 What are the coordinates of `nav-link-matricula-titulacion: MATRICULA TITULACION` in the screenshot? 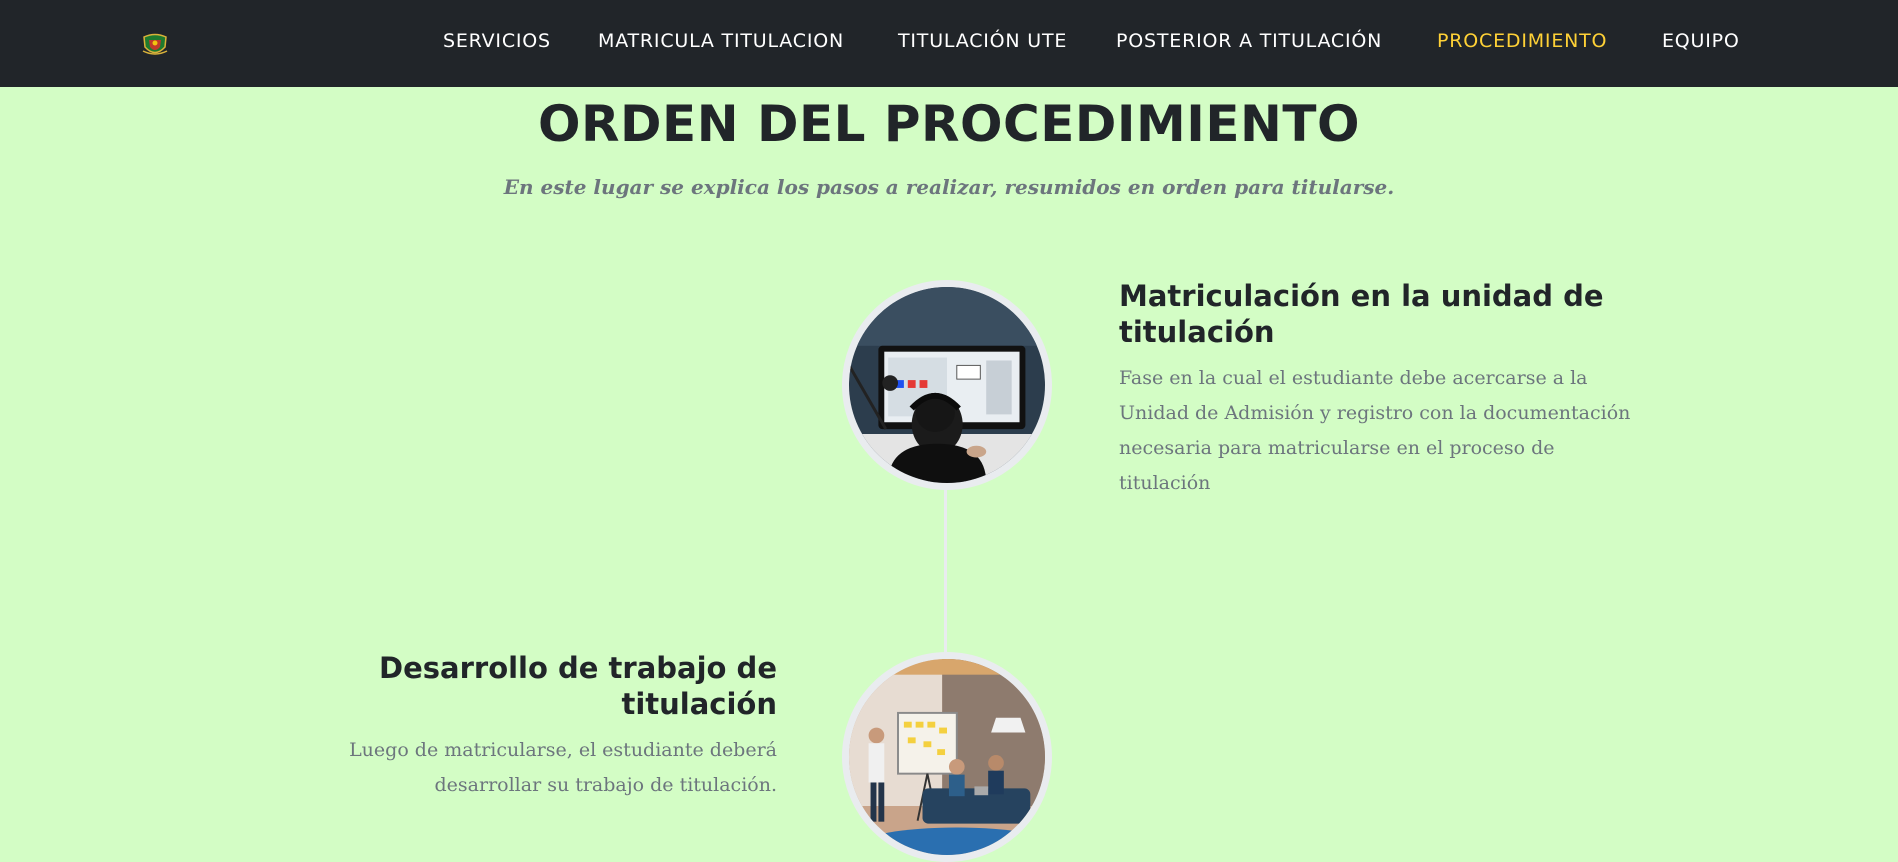 It's located at (721, 41).